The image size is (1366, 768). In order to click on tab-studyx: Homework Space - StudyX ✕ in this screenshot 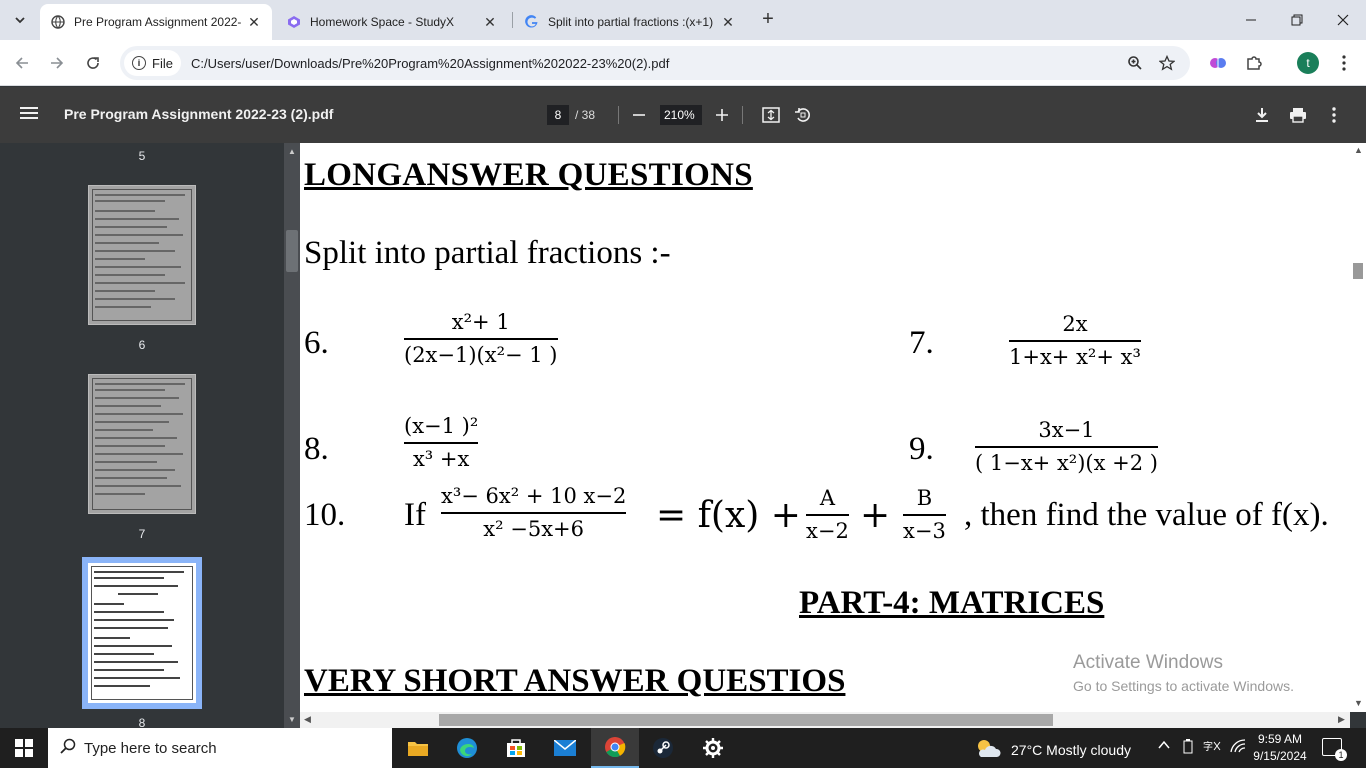, I will do `click(392, 22)`.